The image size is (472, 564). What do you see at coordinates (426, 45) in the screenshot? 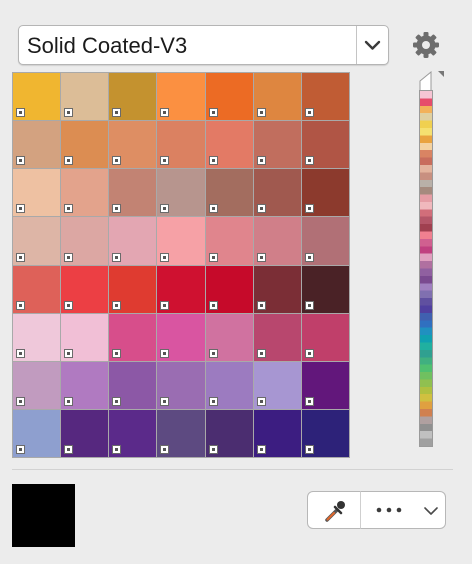
I see `gear-icon` at bounding box center [426, 45].